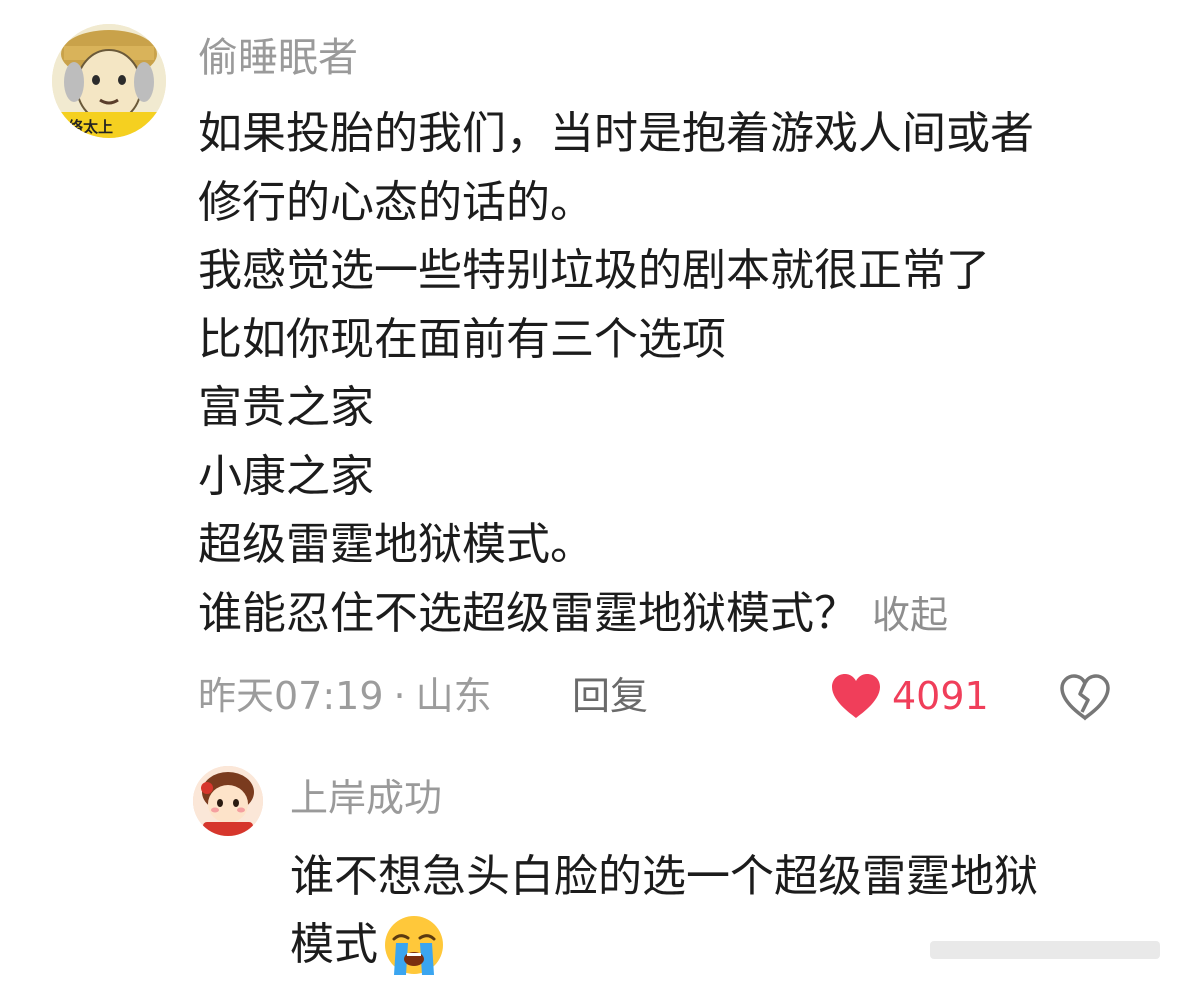 This screenshot has width=1179, height=981. I want to click on avatar-cartoon-icon, so click(228, 801).